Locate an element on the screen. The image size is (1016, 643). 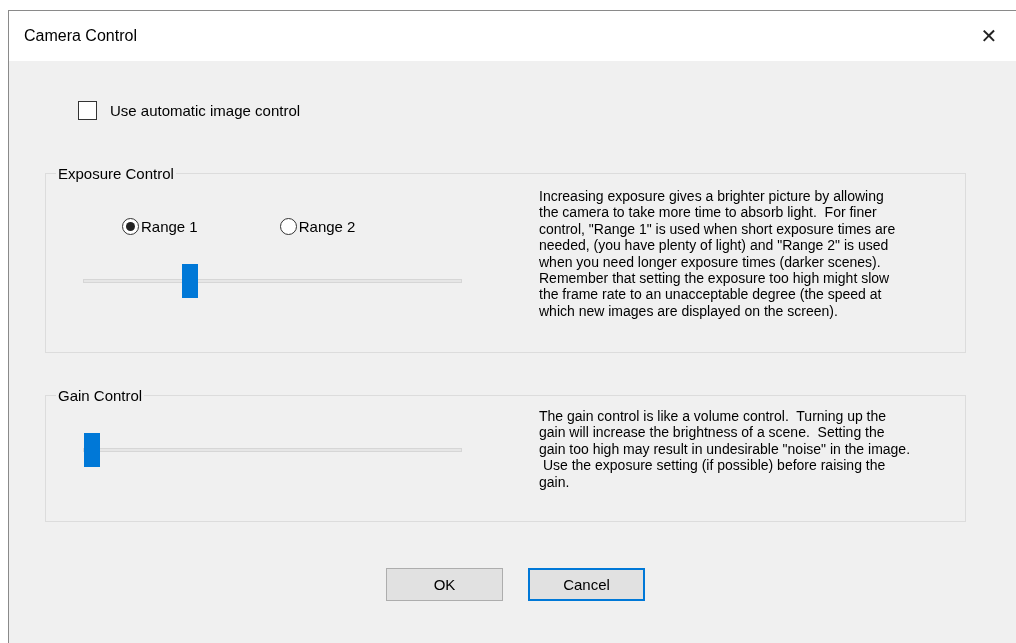
cancel-button: Cancel is located at coordinates (586, 584).